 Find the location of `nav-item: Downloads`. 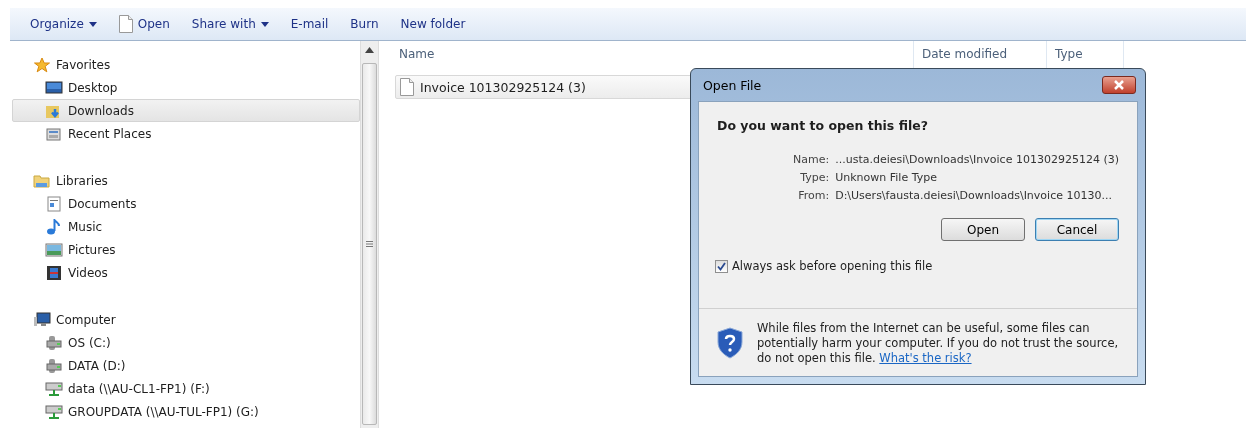

nav-item: Downloads is located at coordinates (186, 110).